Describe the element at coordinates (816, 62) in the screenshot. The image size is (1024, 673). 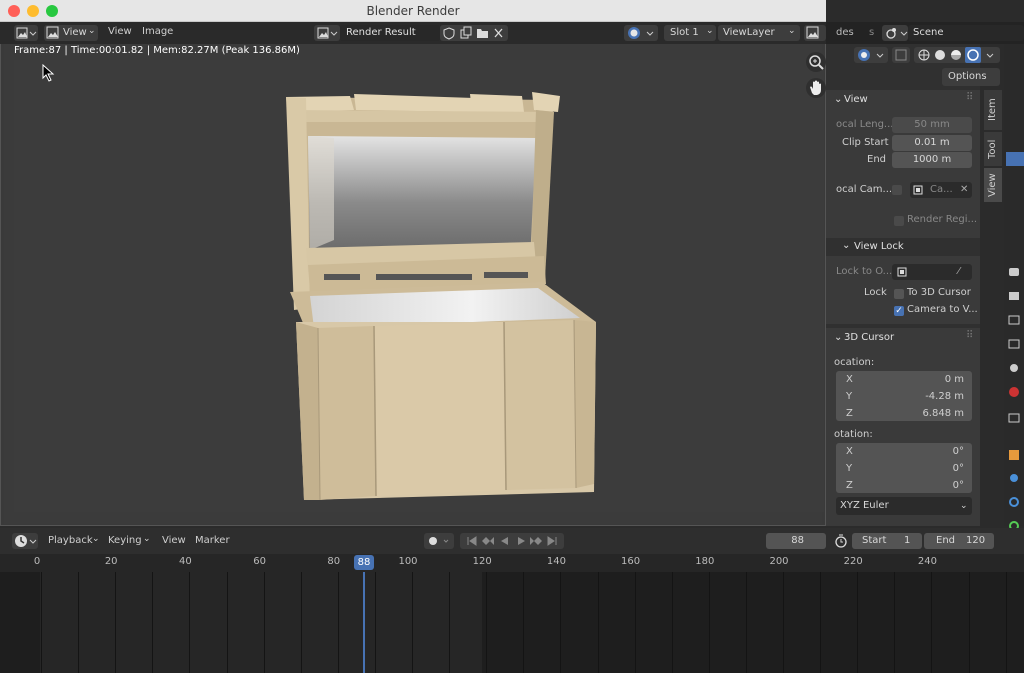
I see `zoom-view-button` at that location.